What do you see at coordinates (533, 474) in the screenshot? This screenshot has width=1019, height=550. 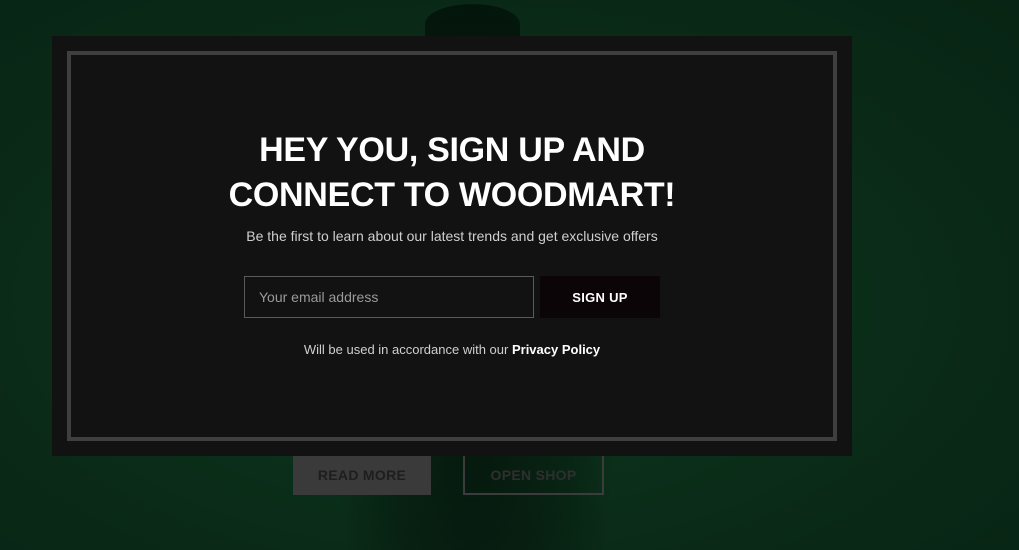 I see `open-shop-button: OPEN SHOP` at bounding box center [533, 474].